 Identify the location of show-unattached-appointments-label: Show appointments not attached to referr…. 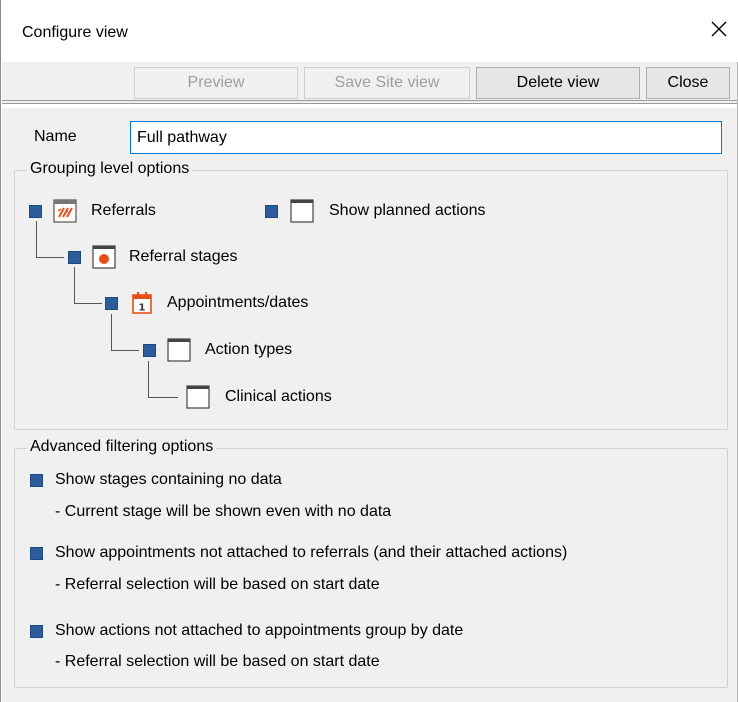
(311, 552).